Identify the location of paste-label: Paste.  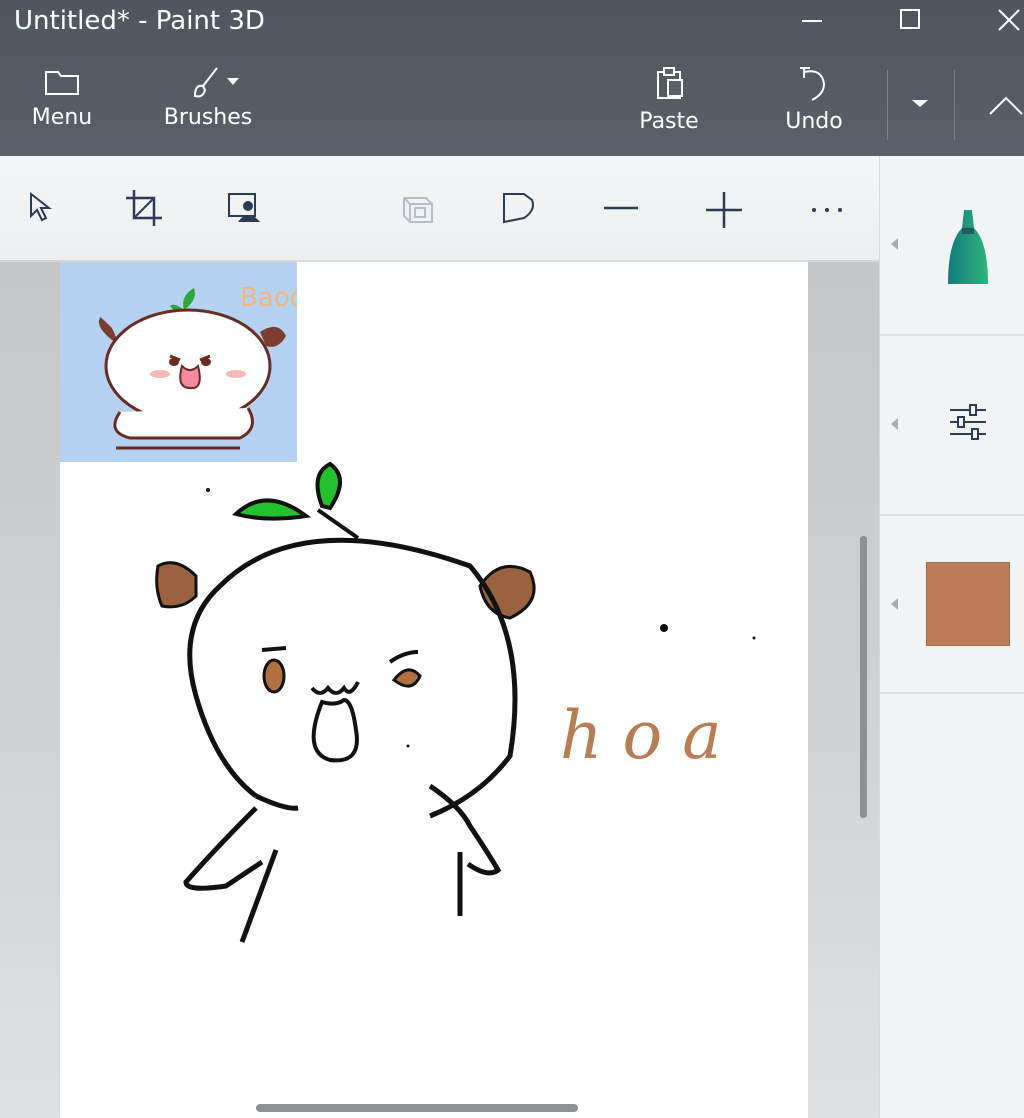
(669, 121).